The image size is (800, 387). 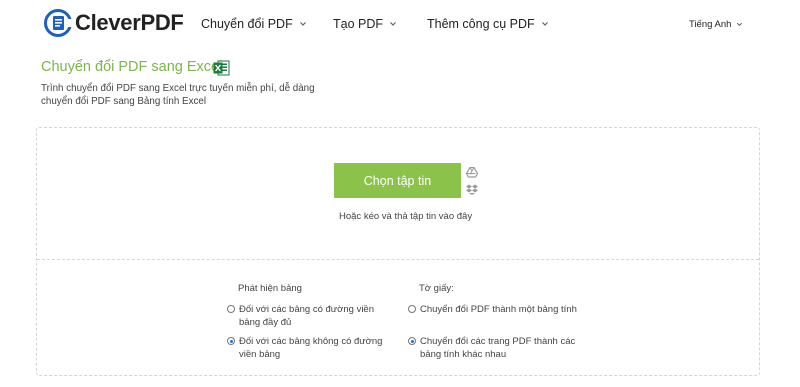 I want to click on nav-create-pdf: Tạo PDF, so click(x=365, y=24).